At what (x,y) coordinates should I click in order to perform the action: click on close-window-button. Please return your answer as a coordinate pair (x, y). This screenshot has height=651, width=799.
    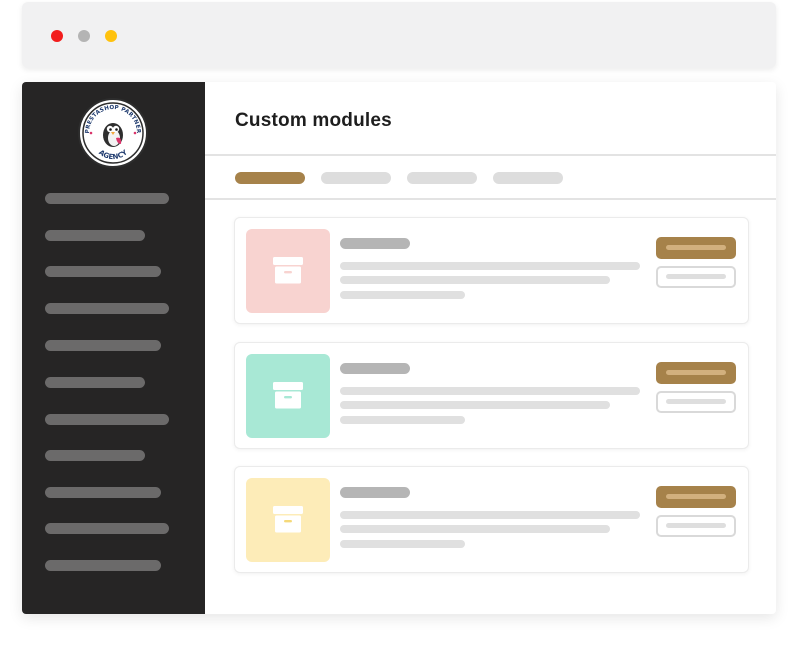
    Looking at the image, I should click on (57, 36).